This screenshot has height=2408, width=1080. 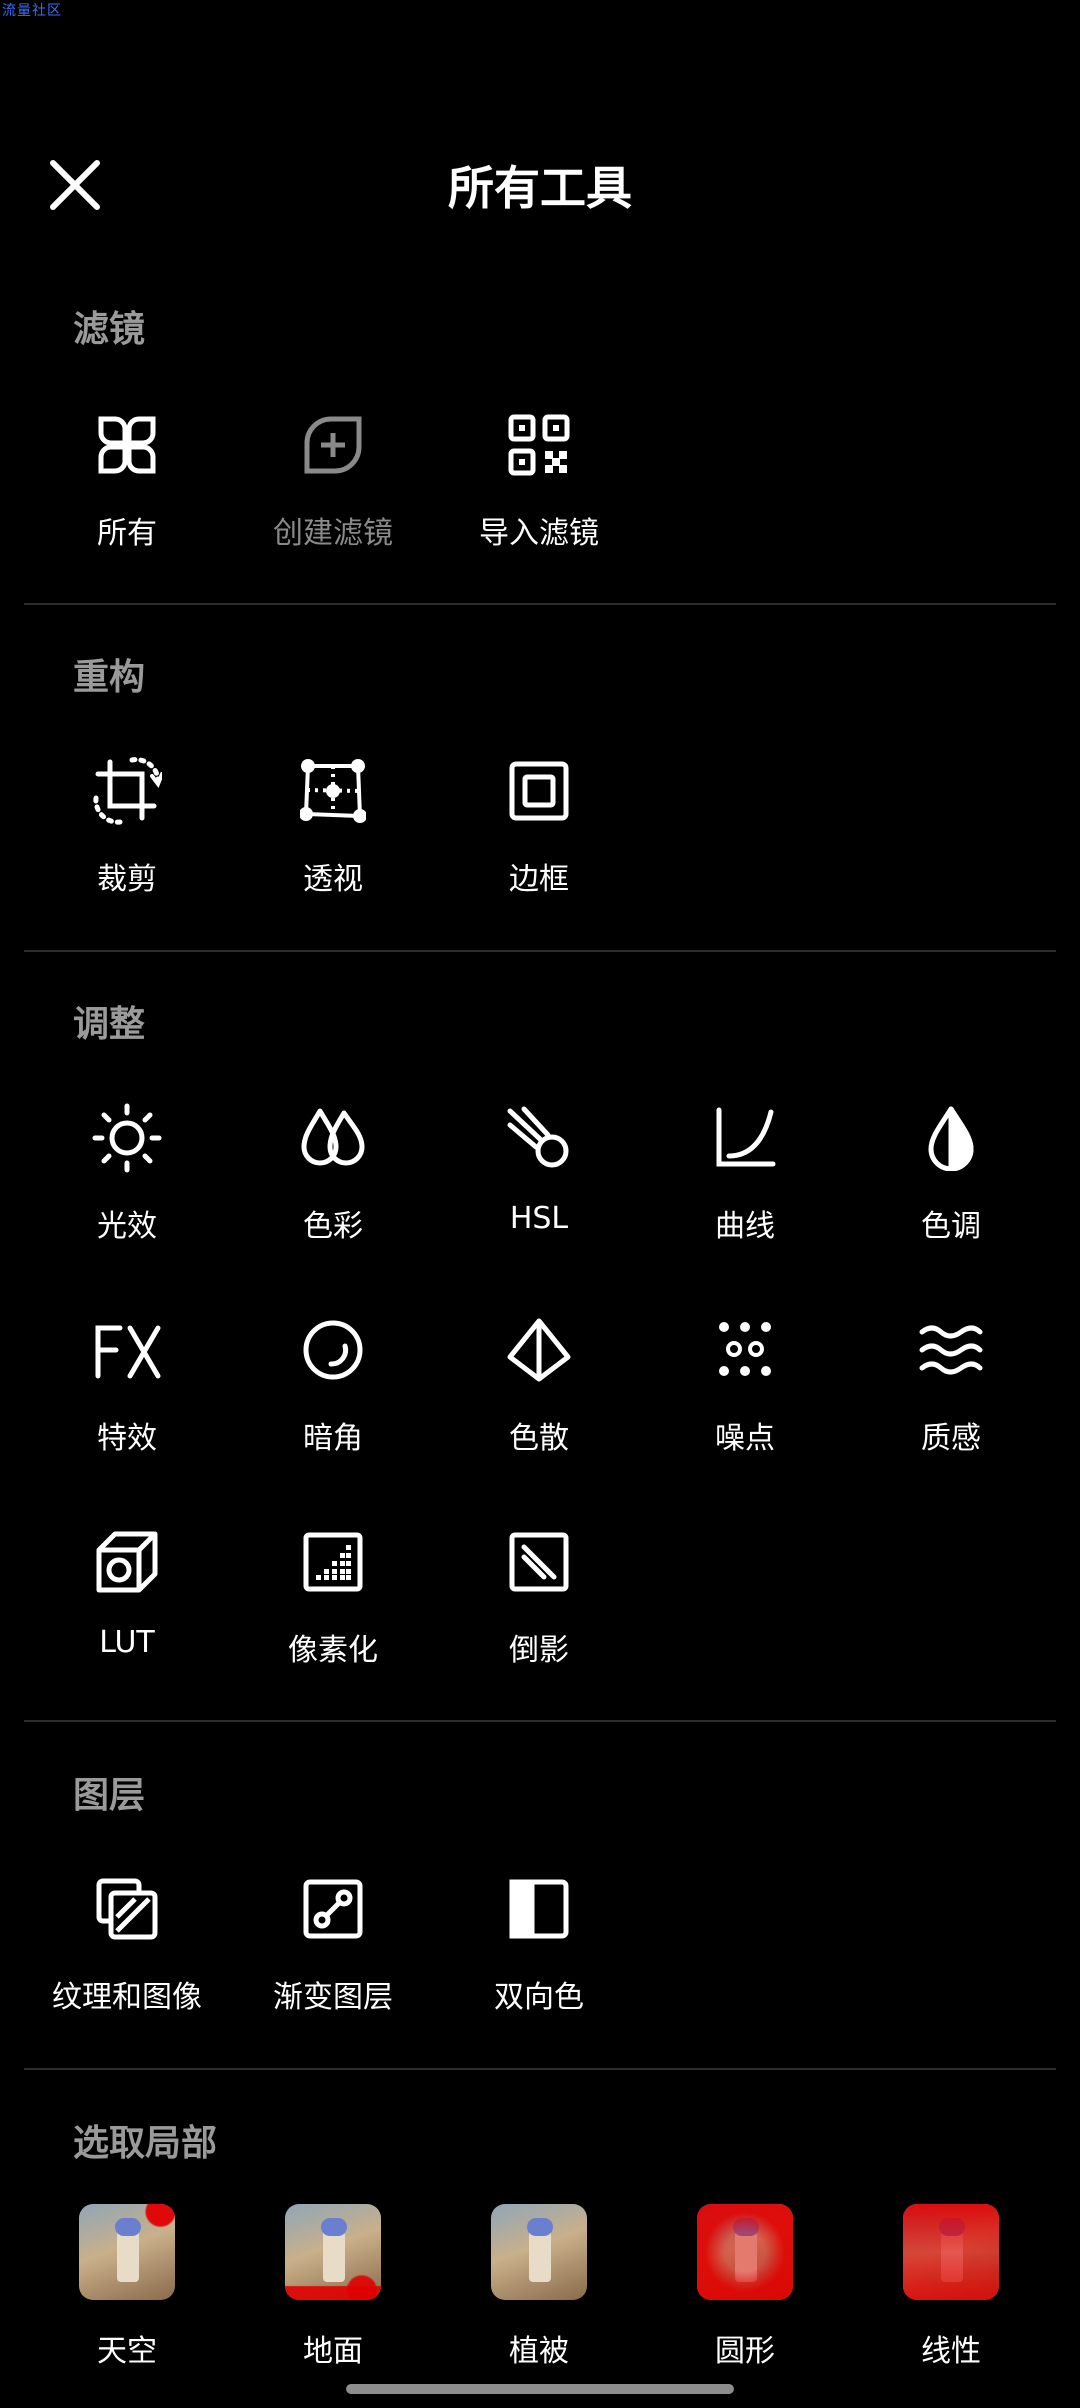 What do you see at coordinates (539, 1909) in the screenshot?
I see `duotone-icon` at bounding box center [539, 1909].